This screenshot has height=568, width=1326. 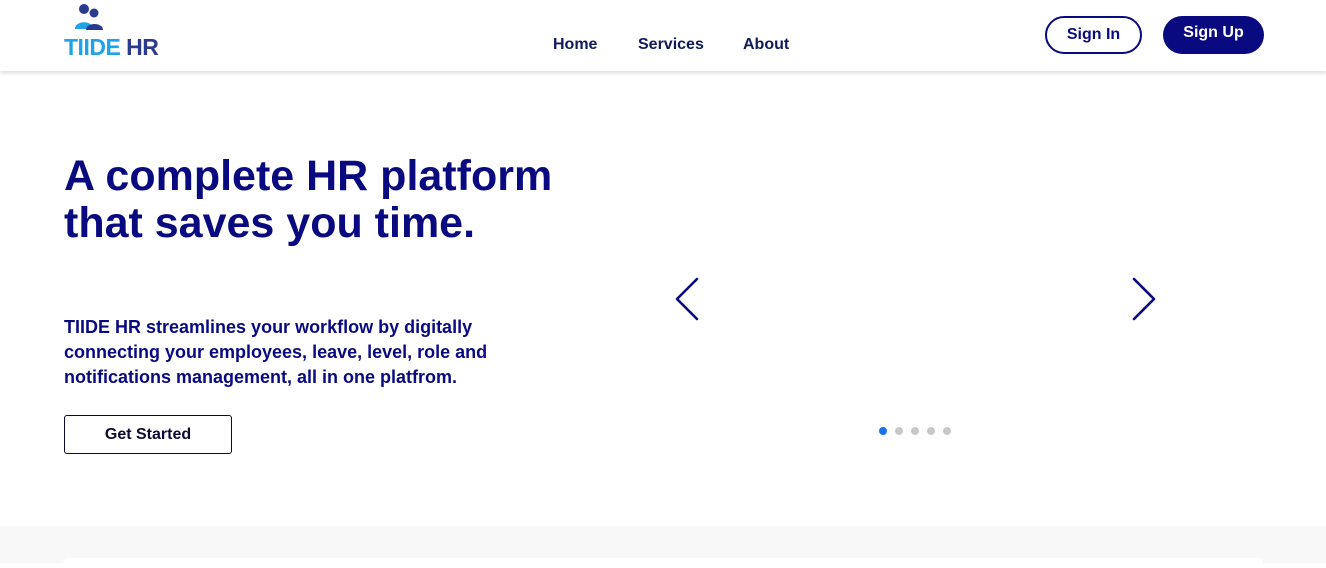 I want to click on sign-up-button: Sign Up, so click(x=1213, y=35).